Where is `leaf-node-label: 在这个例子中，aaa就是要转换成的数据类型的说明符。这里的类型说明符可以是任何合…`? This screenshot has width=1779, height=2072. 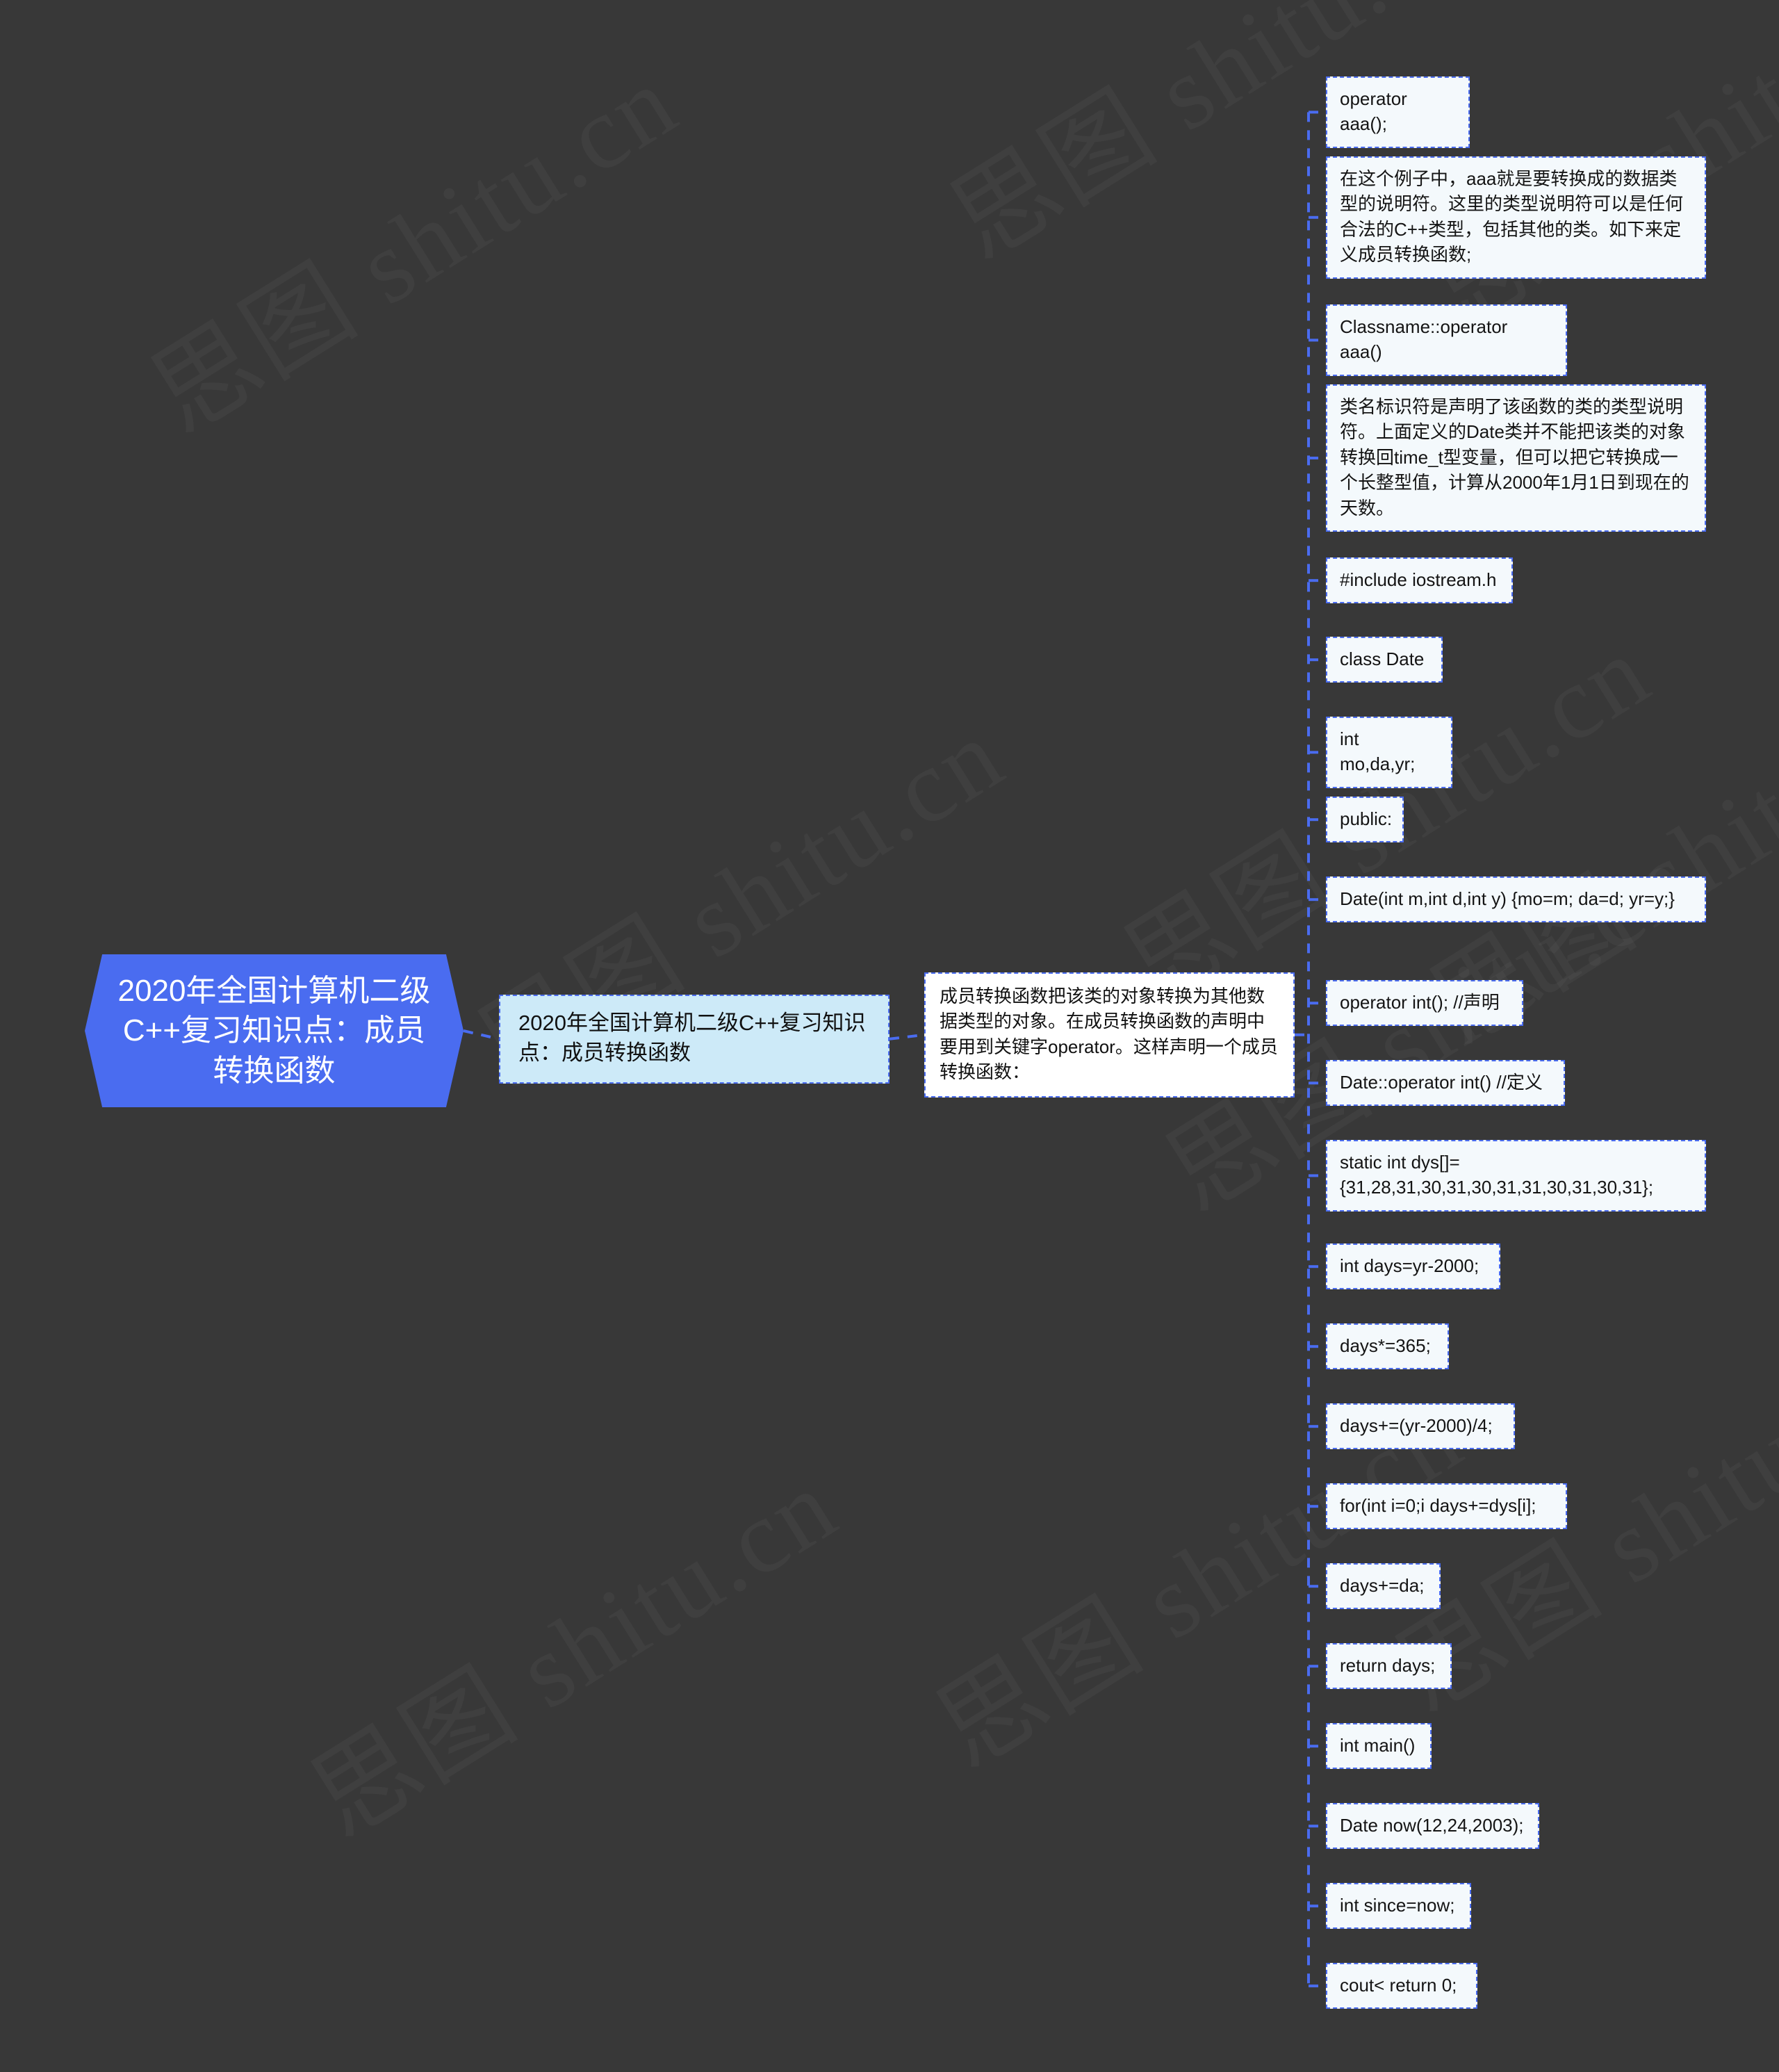
leaf-node-label: 在这个例子中，aaa就是要转换成的数据类型的说明符。这里的类型说明符可以是任何合… is located at coordinates (1512, 217).